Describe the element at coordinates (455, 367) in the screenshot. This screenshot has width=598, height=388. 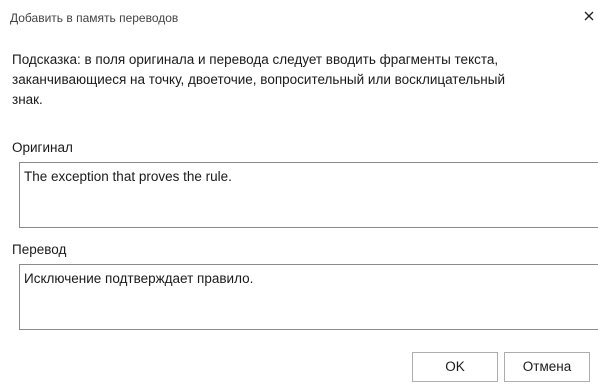
I see `ok-button: OK` at that location.